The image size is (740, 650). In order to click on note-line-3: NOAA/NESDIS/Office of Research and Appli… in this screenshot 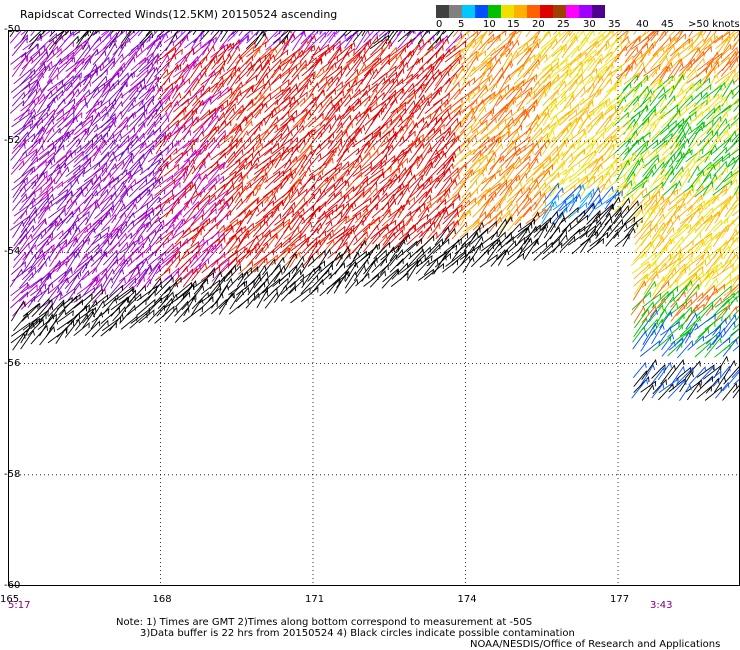, I will do `click(595, 644)`.